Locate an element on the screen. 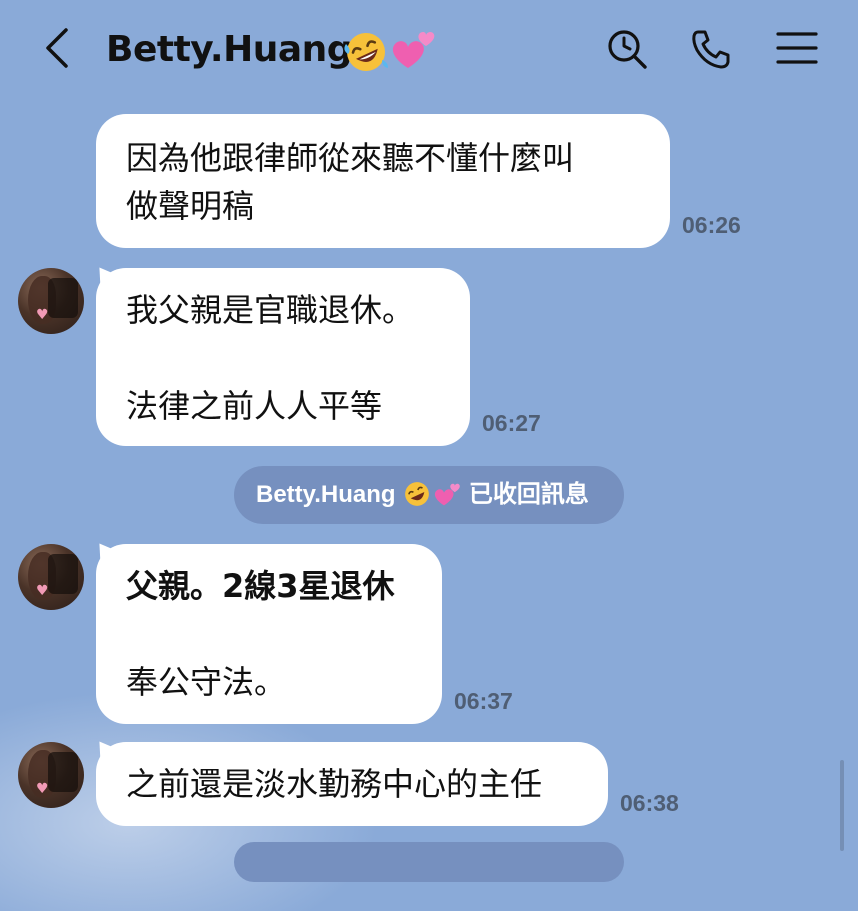  unsent-message-notice: Betty.Huang 已收回訊息 is located at coordinates (429, 495).